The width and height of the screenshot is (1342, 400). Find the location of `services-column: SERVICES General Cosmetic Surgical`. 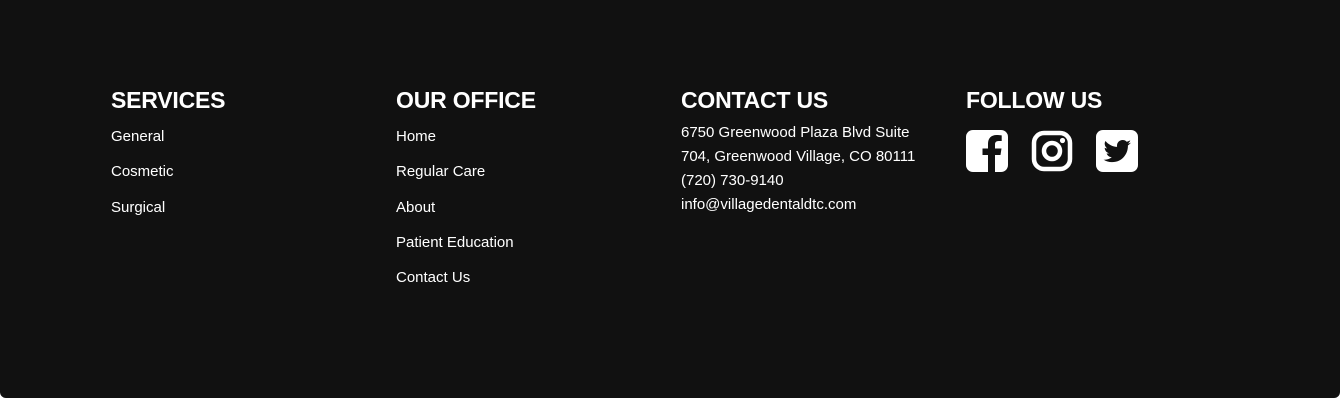

services-column: SERVICES General Cosmetic Surgical is located at coordinates (246, 158).